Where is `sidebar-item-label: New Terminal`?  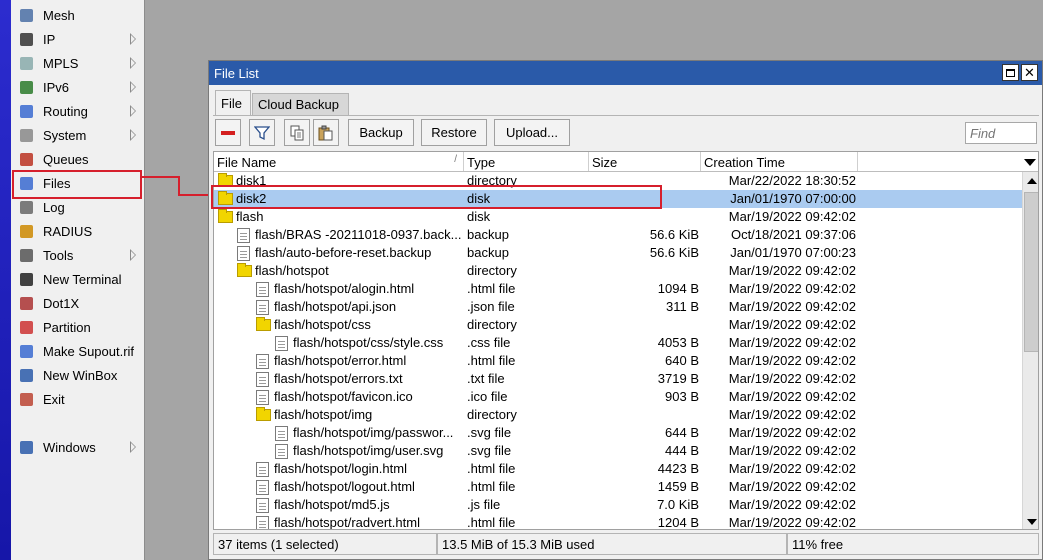
sidebar-item-label: New Terminal is located at coordinates (82, 279).